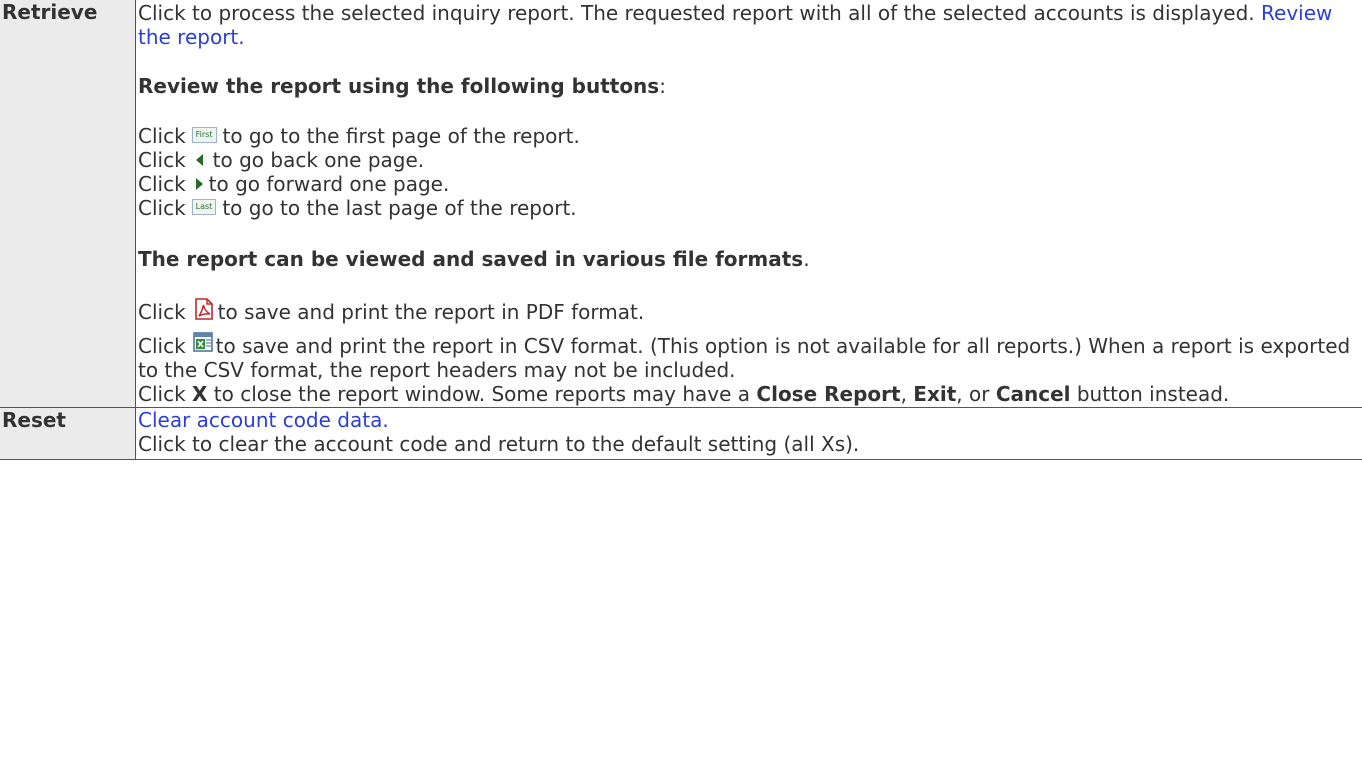 Image resolution: width=1362 pixels, height=767 pixels. What do you see at coordinates (200, 394) in the screenshot?
I see `close-x-label: X` at bounding box center [200, 394].